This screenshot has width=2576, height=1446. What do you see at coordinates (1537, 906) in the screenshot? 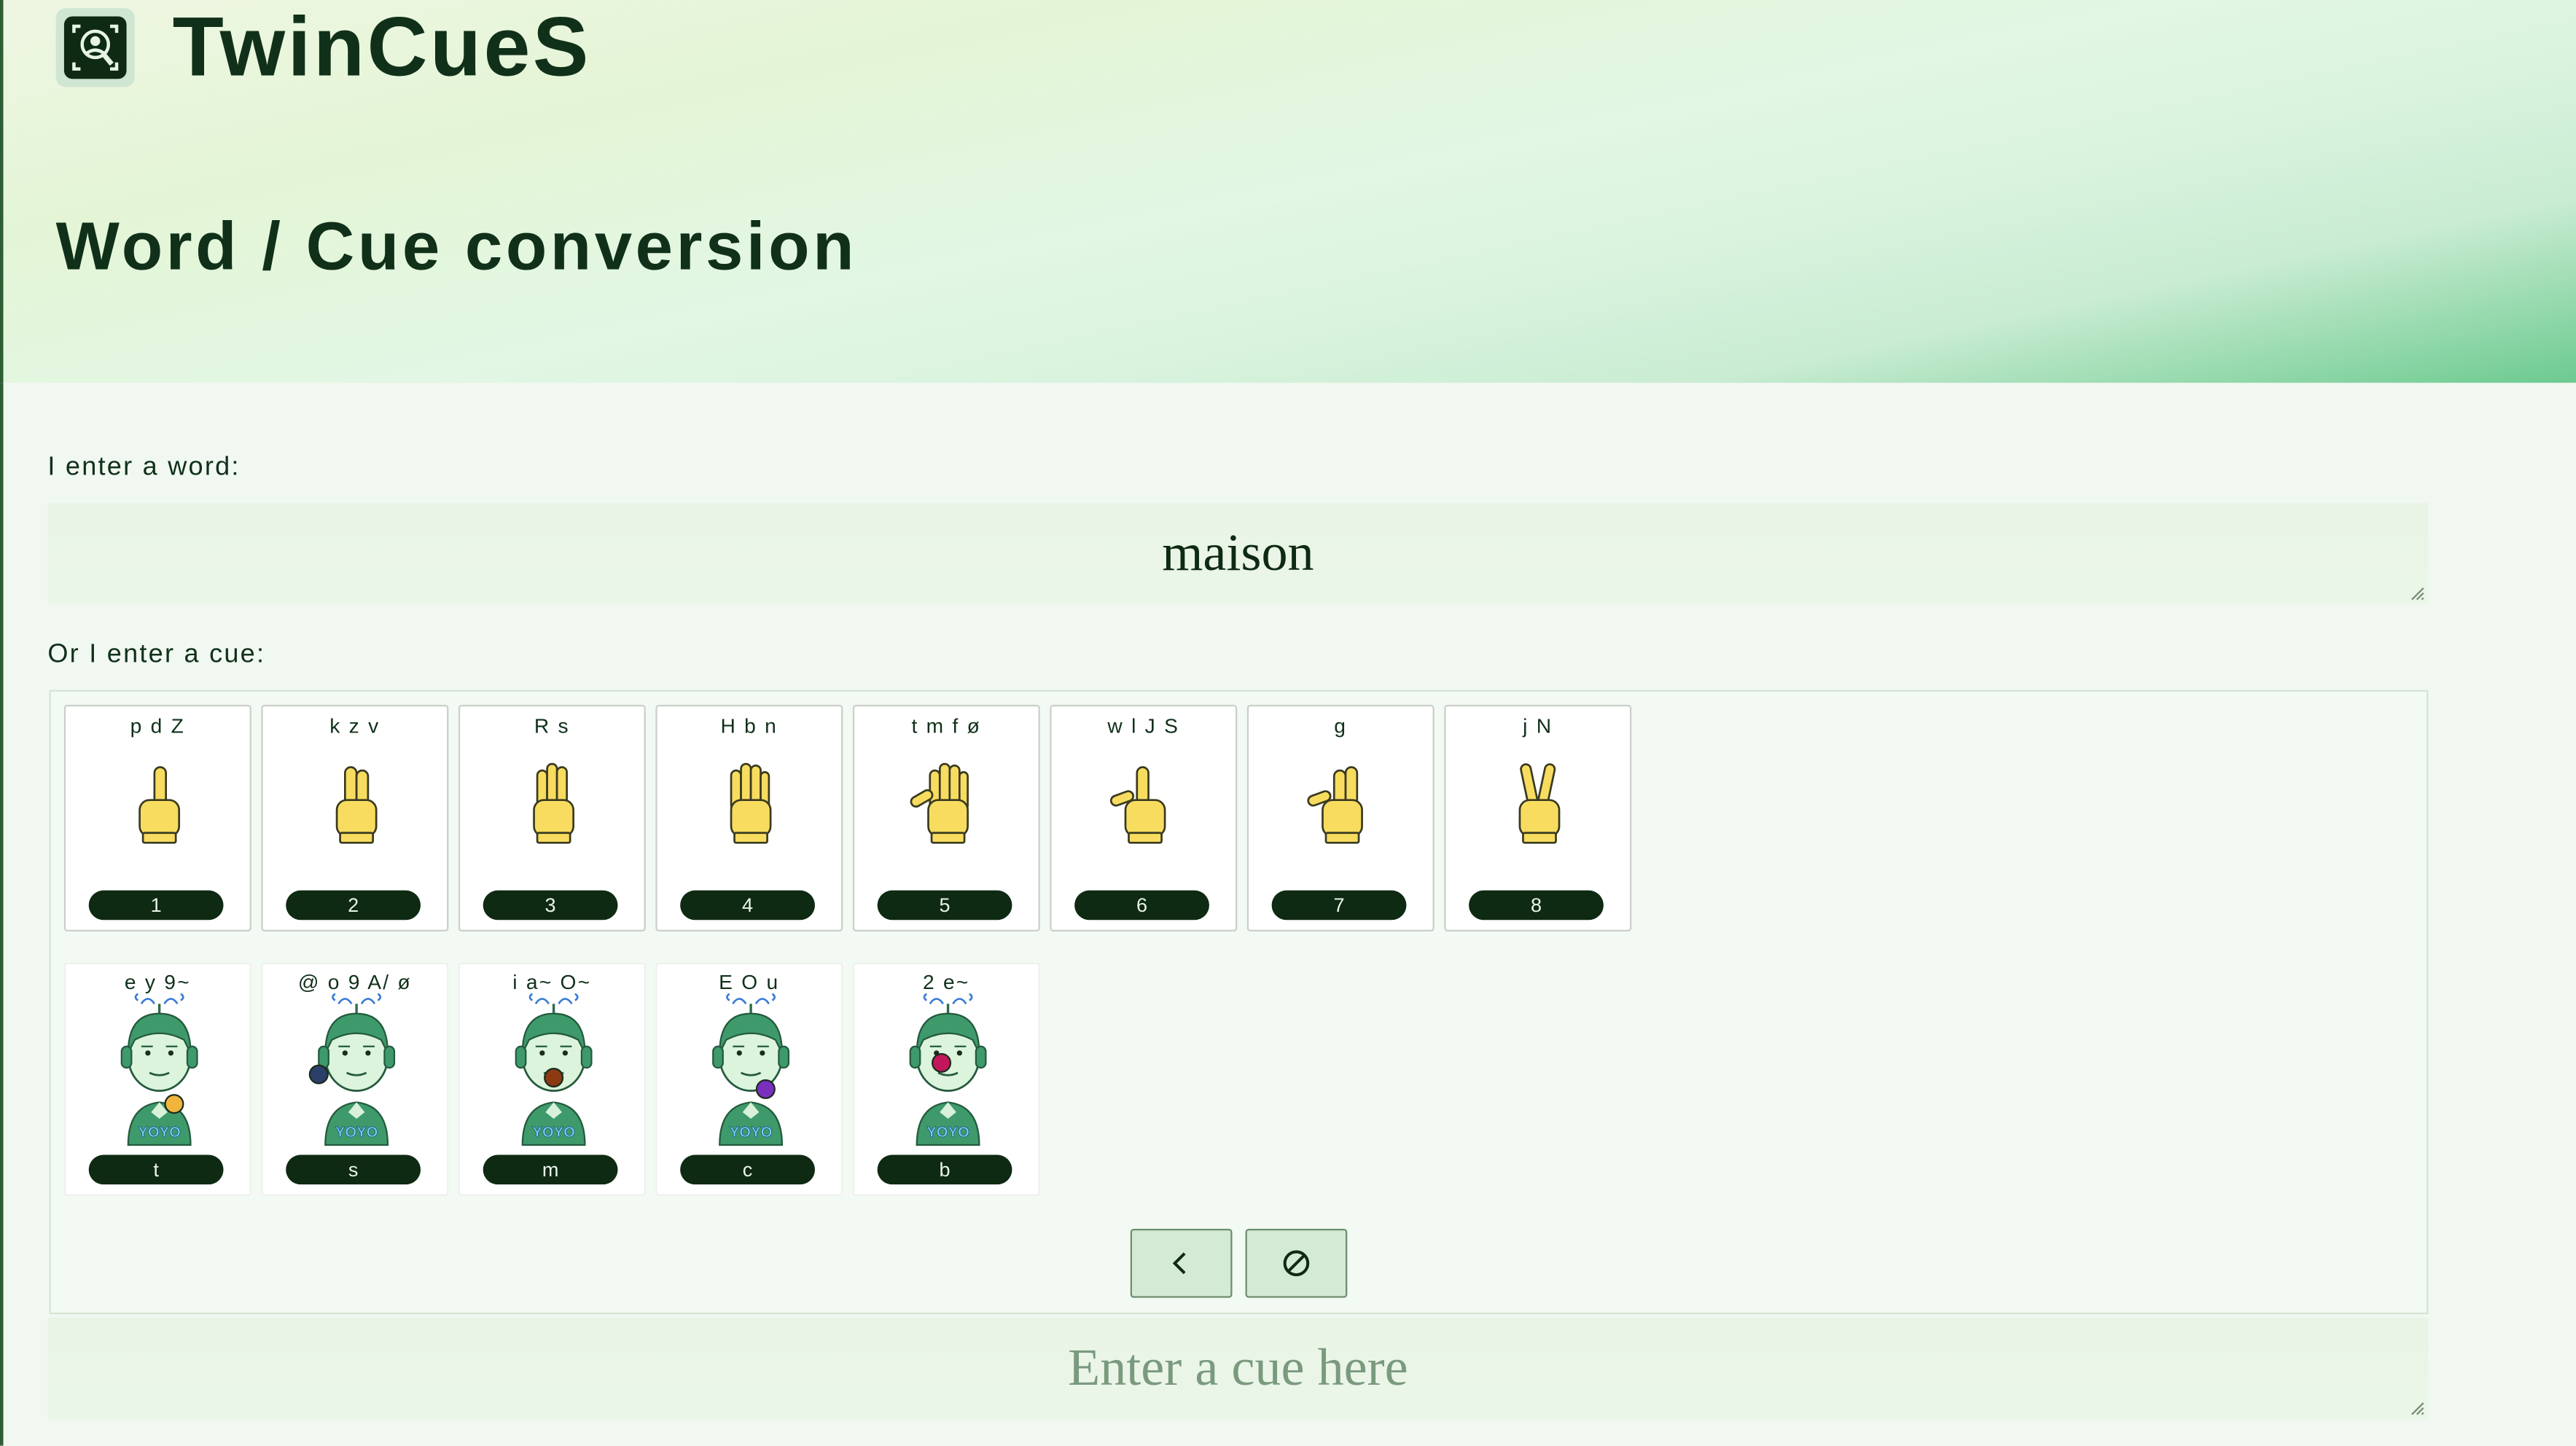
I see `hand-shape-key: 8` at bounding box center [1537, 906].